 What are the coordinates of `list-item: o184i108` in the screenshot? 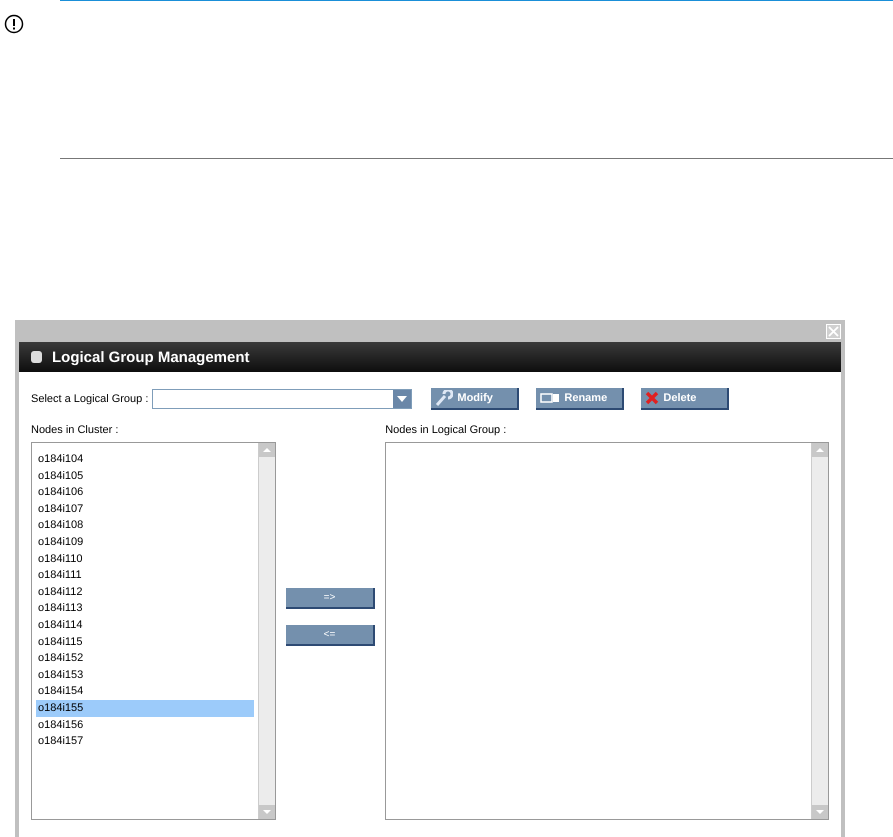 It's located at (145, 525).